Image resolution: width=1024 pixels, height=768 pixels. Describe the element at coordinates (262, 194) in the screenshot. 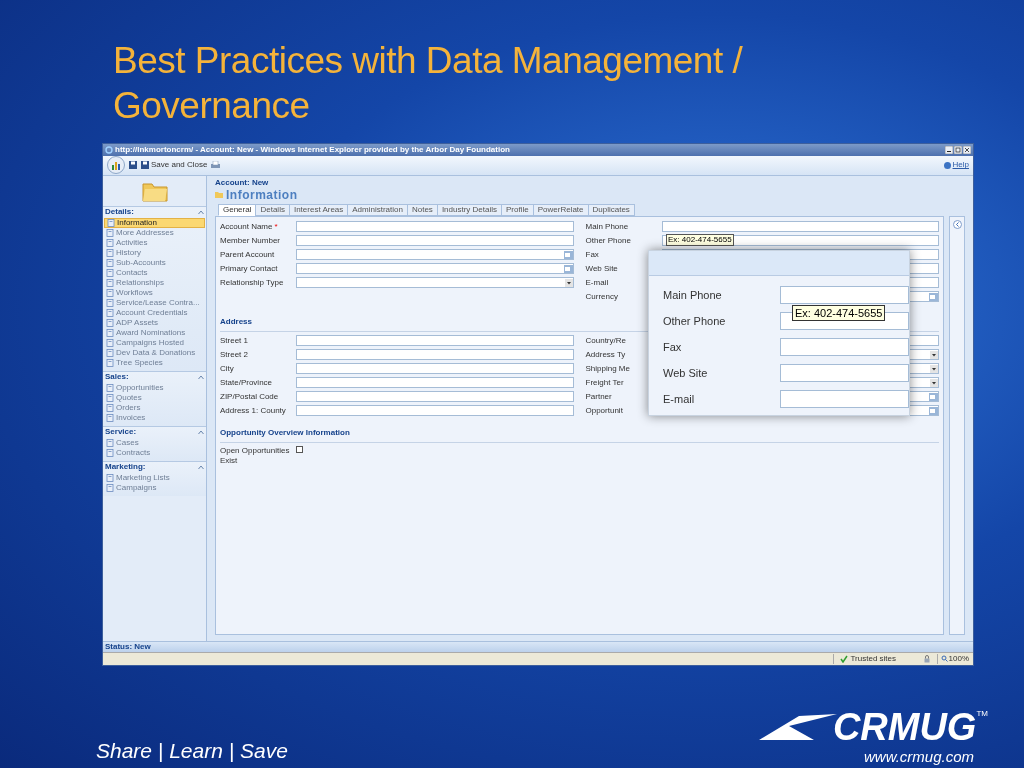

I see `page-title: Information` at that location.